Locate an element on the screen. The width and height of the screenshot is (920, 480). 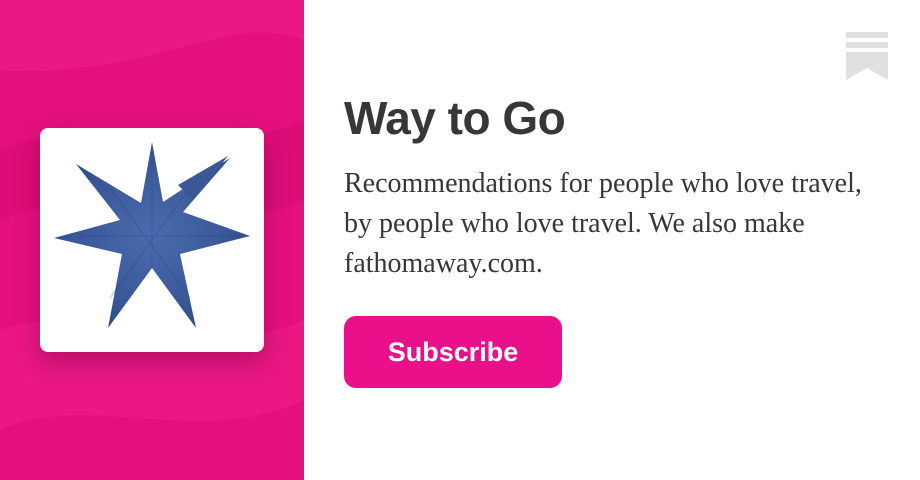
subscribe-button: Subscribe is located at coordinates (453, 352).